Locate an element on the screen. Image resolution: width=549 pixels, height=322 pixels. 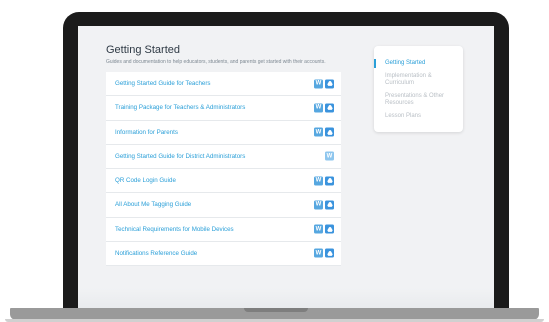
guide-item: Information for Parents W is located at coordinates (223, 132).